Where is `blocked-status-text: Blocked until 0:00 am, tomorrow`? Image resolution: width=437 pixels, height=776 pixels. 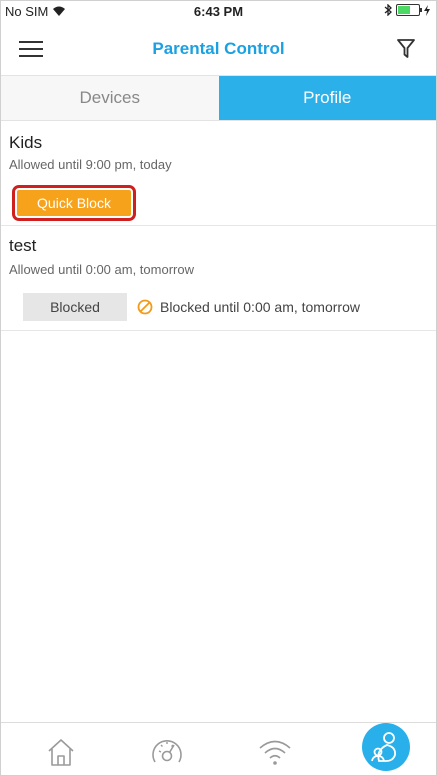
blocked-status-text: Blocked until 0:00 am, tomorrow is located at coordinates (260, 307).